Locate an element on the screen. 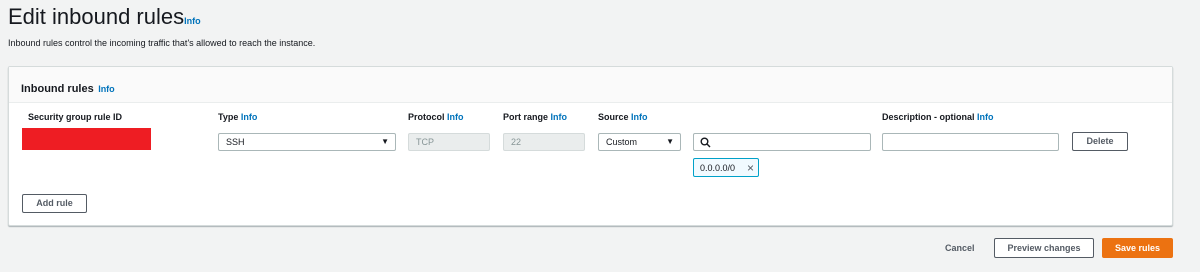  cidr-token: 0.0.0.0/0 × is located at coordinates (726, 167).